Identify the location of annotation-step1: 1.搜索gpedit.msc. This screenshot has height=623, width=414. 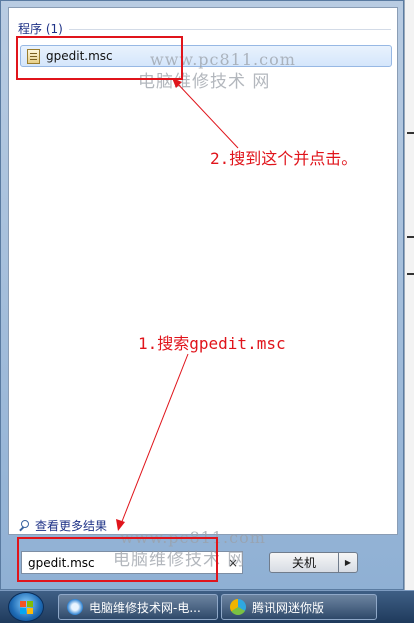
(212, 343).